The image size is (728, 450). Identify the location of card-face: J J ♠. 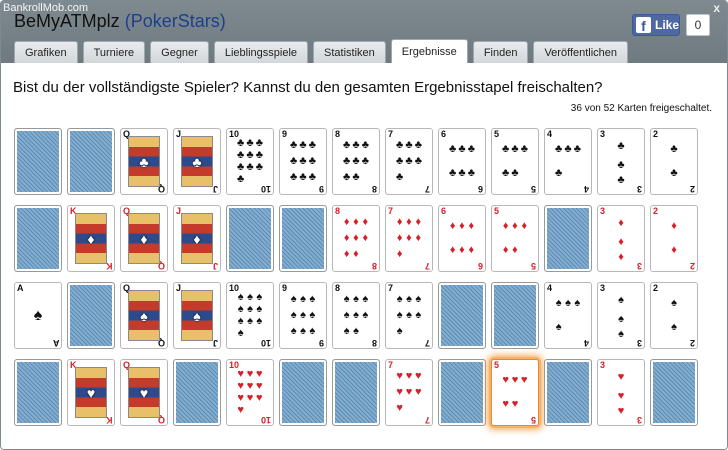
(197, 315).